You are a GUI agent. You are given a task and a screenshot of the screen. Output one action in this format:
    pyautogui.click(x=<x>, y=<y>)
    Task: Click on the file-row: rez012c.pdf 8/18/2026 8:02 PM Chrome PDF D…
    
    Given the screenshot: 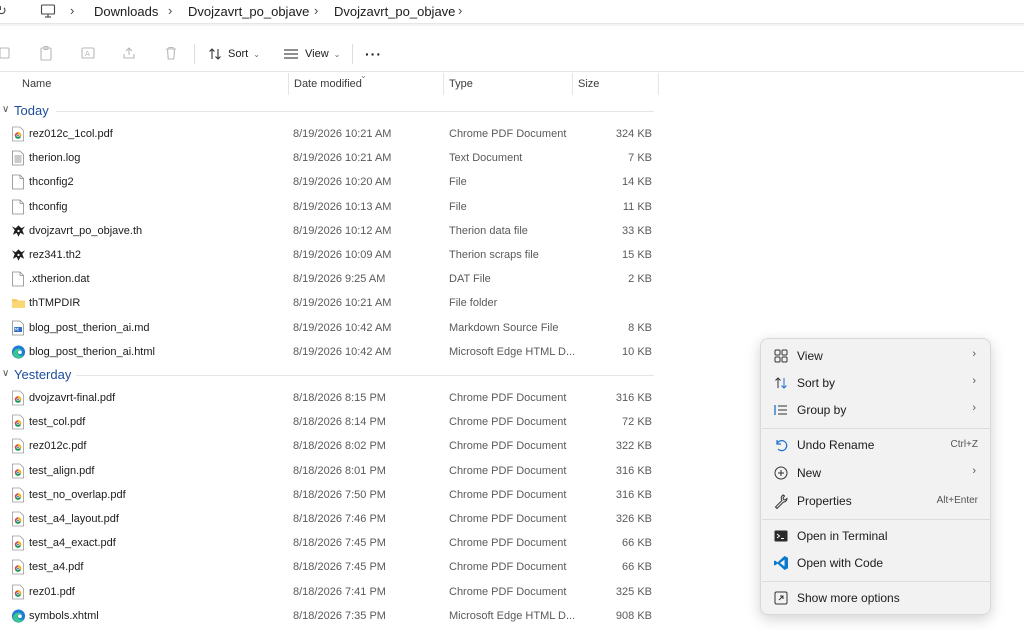 What is the action you would take?
    pyautogui.click(x=330, y=446)
    